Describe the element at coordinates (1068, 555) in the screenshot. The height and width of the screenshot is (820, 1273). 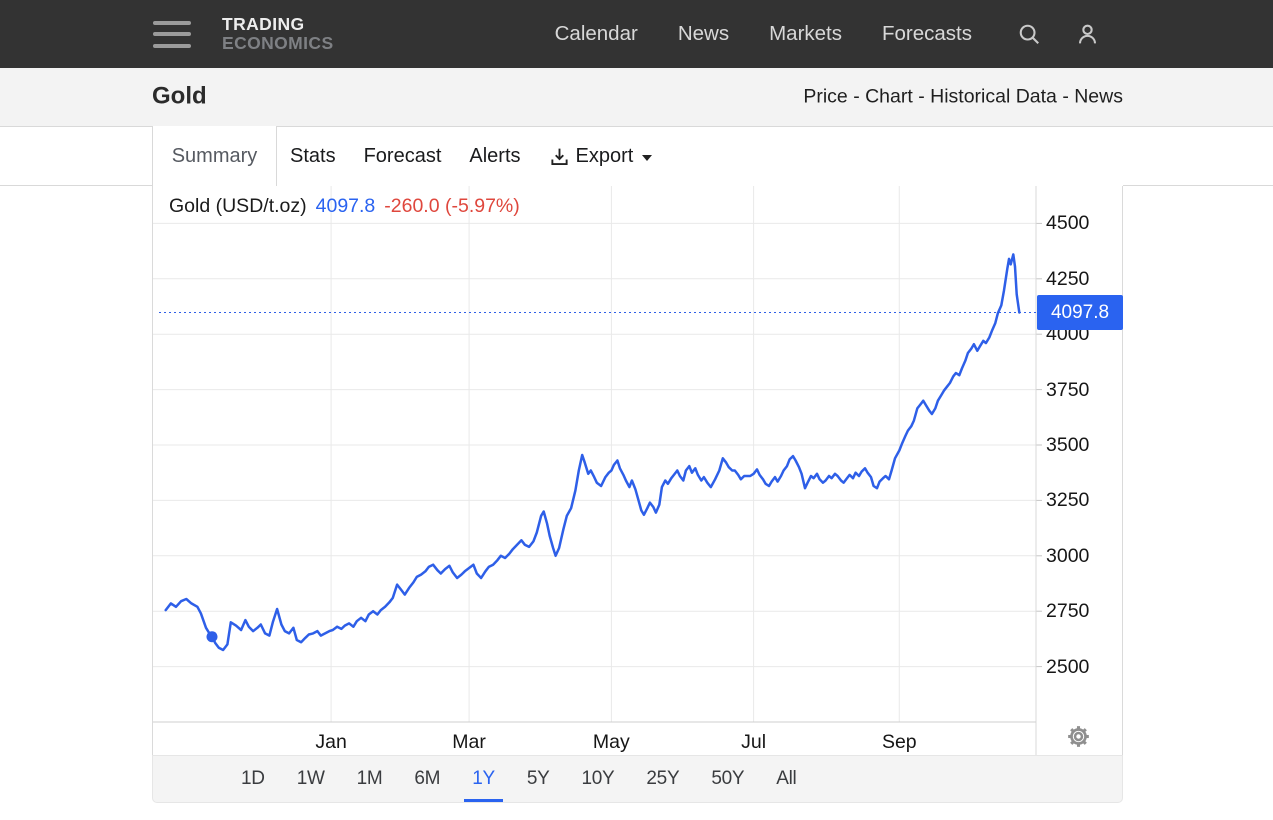
I see `y-axis-label: 3000` at that location.